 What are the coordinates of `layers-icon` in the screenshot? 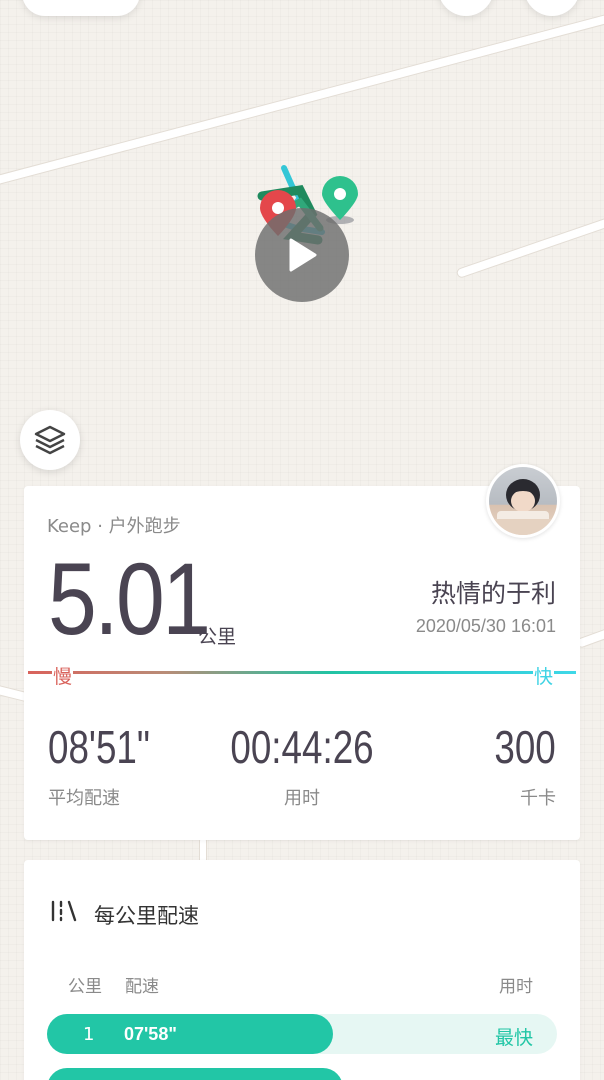 It's located at (50, 440).